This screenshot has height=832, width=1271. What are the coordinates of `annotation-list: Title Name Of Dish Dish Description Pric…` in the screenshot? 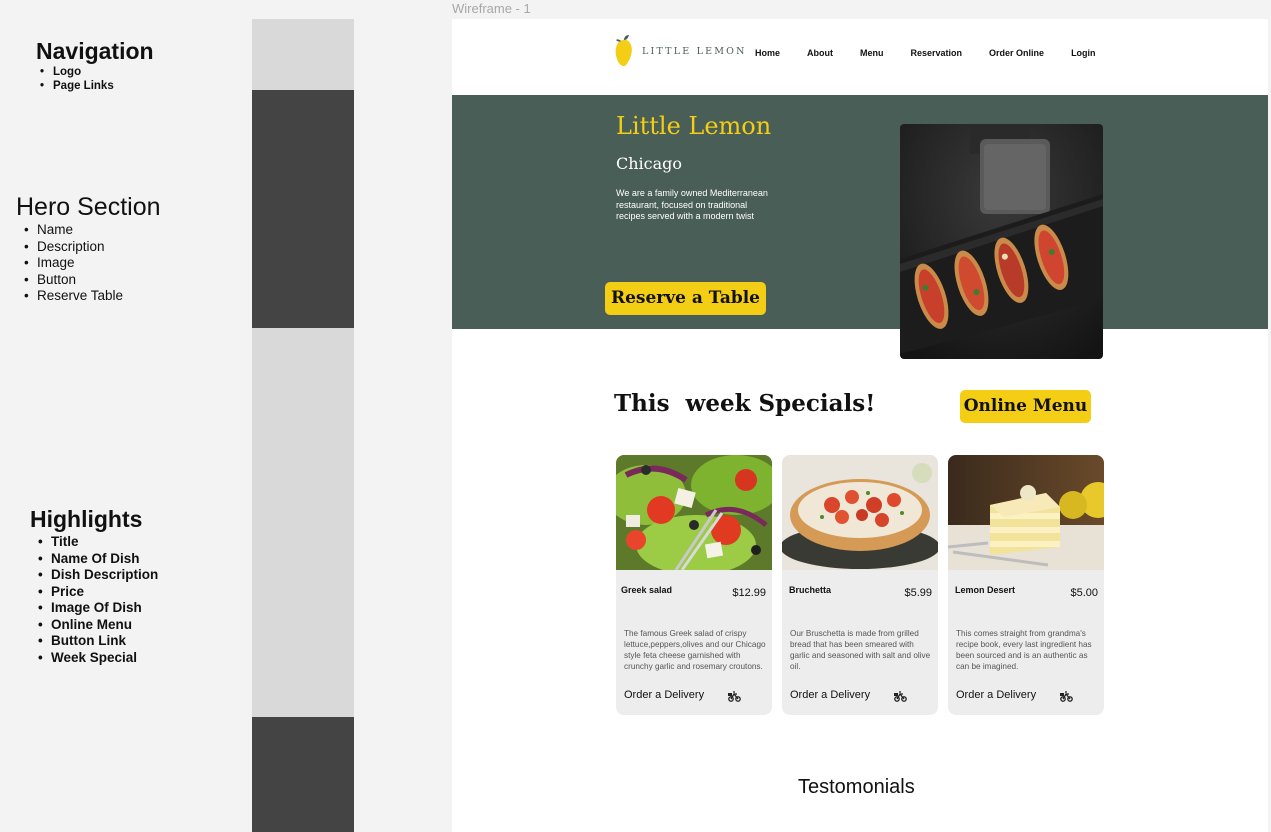 It's located at (98, 600).